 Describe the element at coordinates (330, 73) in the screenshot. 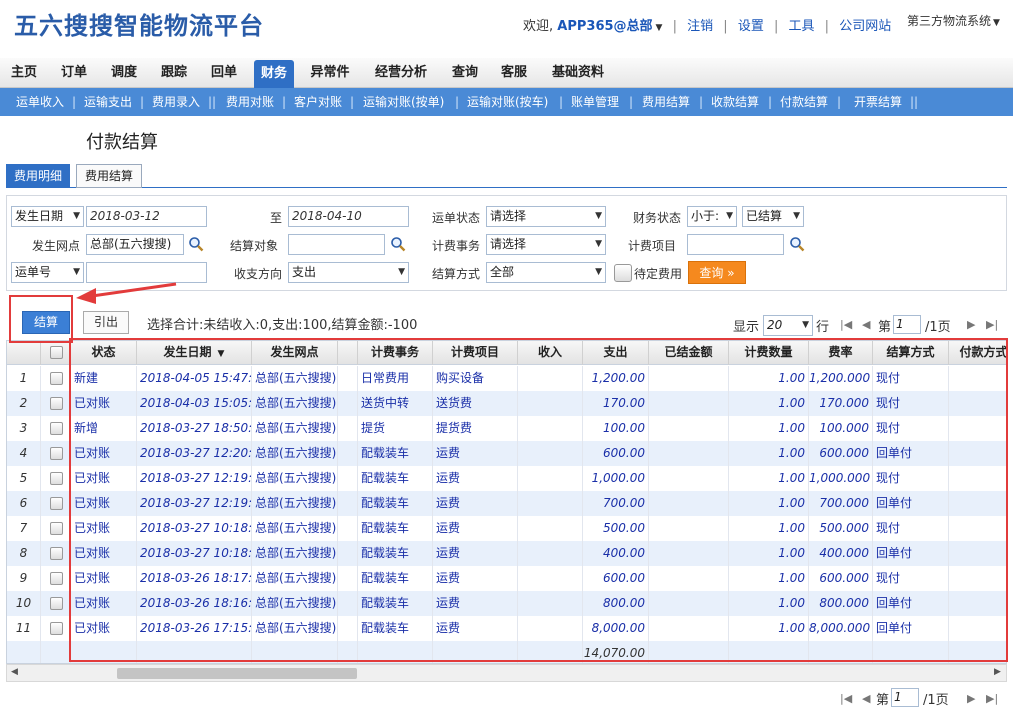

I see `main-menu-item-exceptions: 异常件` at that location.